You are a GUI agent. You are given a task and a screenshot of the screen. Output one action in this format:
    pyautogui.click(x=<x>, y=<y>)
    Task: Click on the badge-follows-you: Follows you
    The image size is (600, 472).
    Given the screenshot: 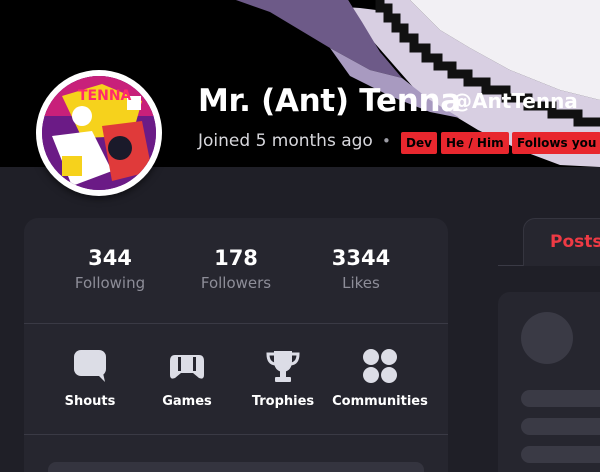 What is the action you would take?
    pyautogui.click(x=556, y=143)
    